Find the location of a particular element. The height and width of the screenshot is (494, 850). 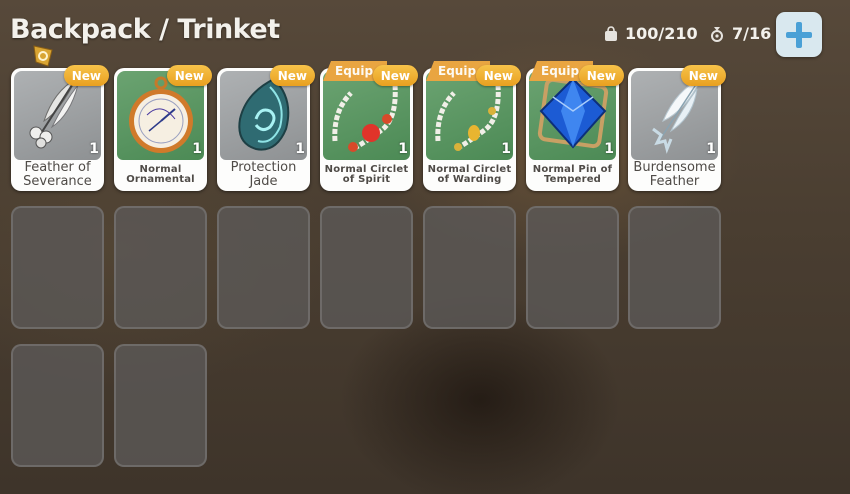

item-name: Normal Ornamental is located at coordinates (160, 174).